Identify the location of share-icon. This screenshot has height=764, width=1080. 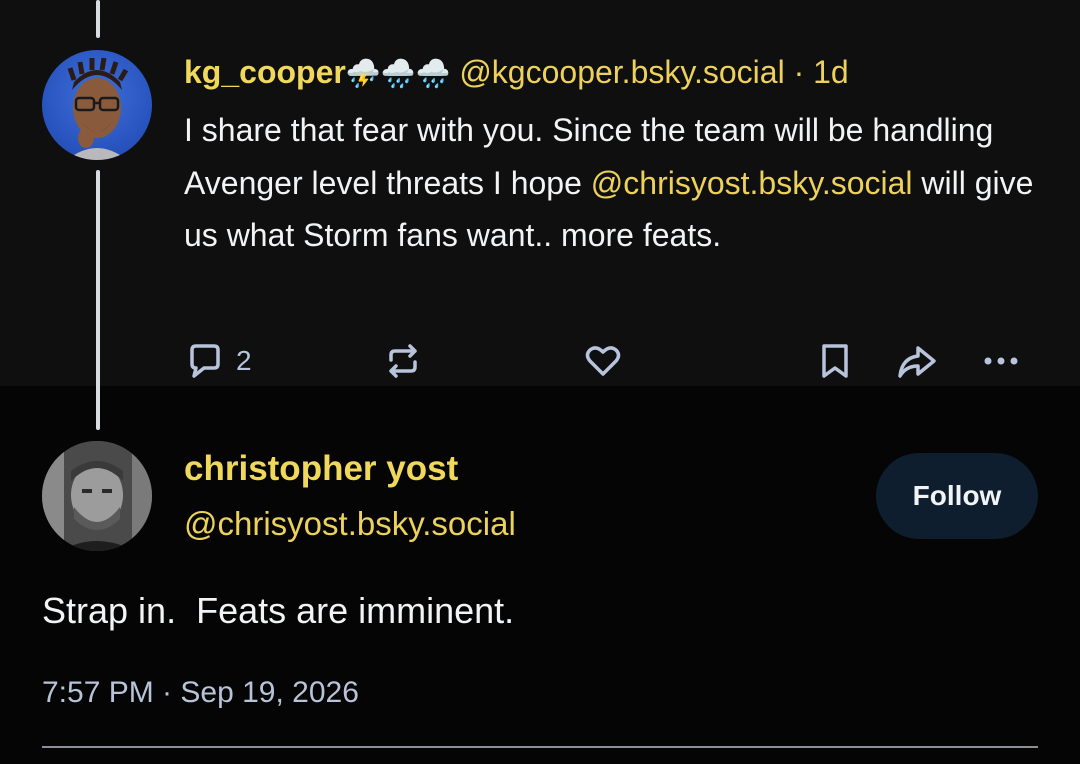
(917, 362).